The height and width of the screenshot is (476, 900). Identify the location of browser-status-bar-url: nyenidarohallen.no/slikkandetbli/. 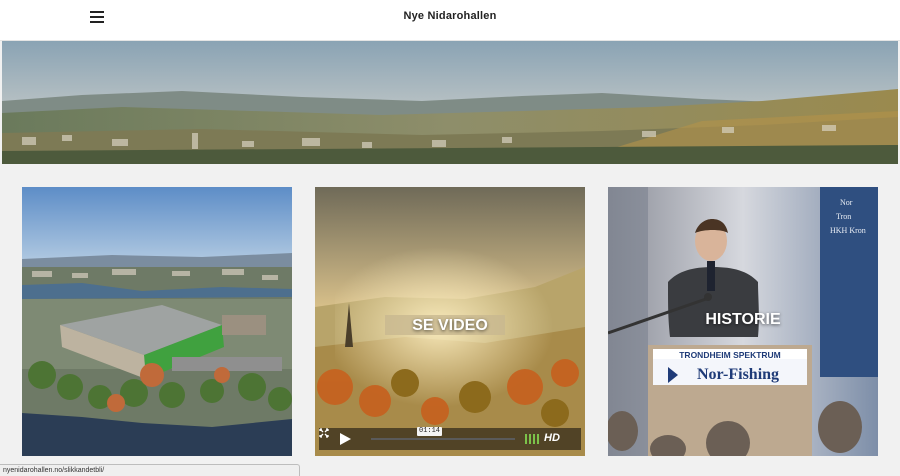
(150, 470).